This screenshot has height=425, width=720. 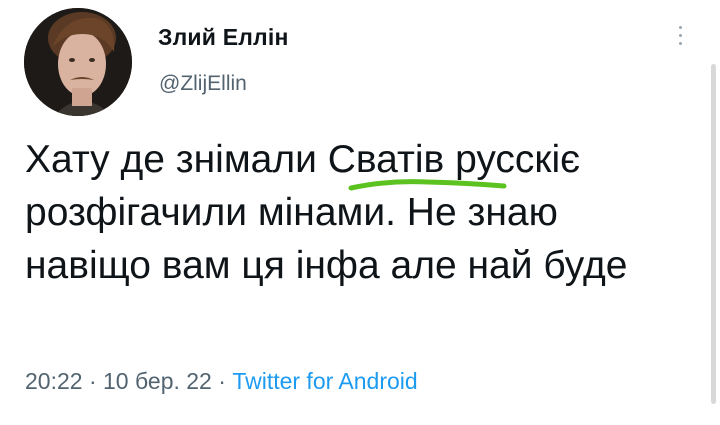 What do you see at coordinates (324, 381) in the screenshot?
I see `tweet-source-link: Twitter for Android` at bounding box center [324, 381].